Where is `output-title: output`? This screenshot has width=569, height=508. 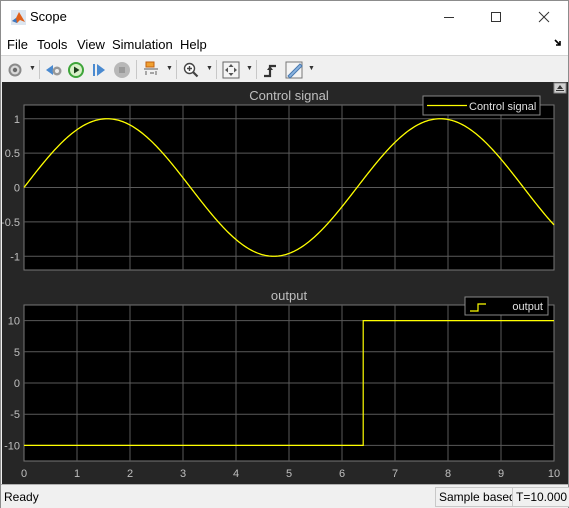 output-title: output is located at coordinates (289, 295).